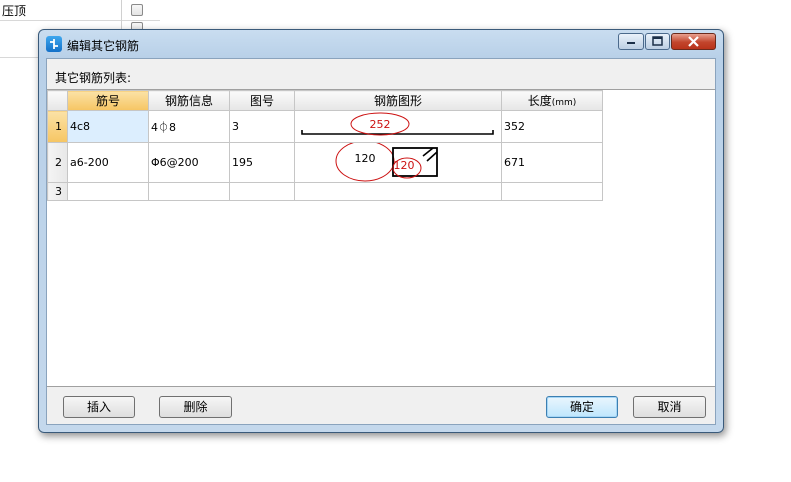 The width and height of the screenshot is (791, 482). What do you see at coordinates (262, 191) in the screenshot?
I see `cell-fig-no` at bounding box center [262, 191].